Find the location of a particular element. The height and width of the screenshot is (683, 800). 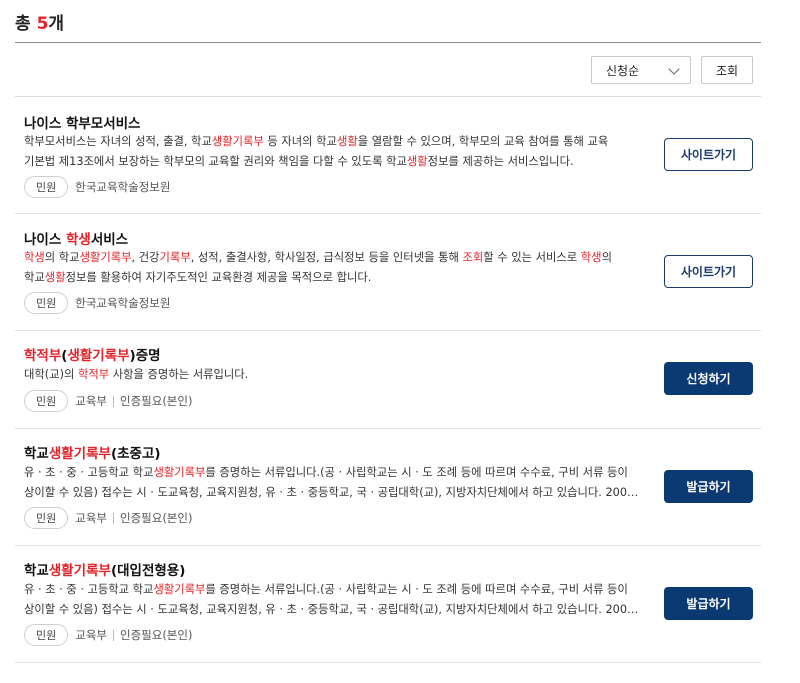

item-title: 학교생활기록부(초중고) is located at coordinates (92, 452).